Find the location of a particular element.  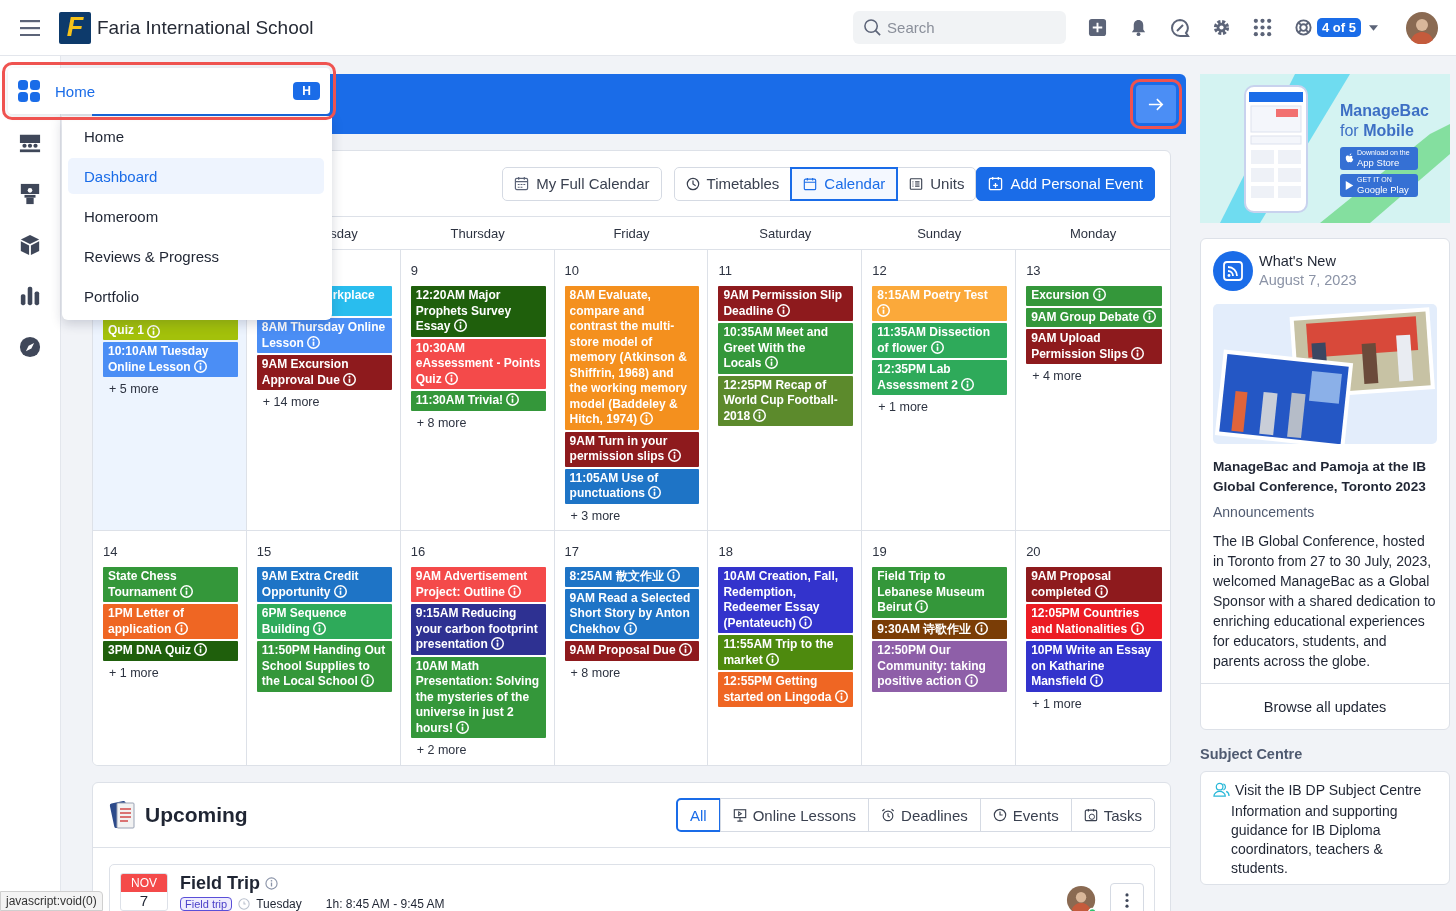

menu-icon is located at coordinates (30, 27).